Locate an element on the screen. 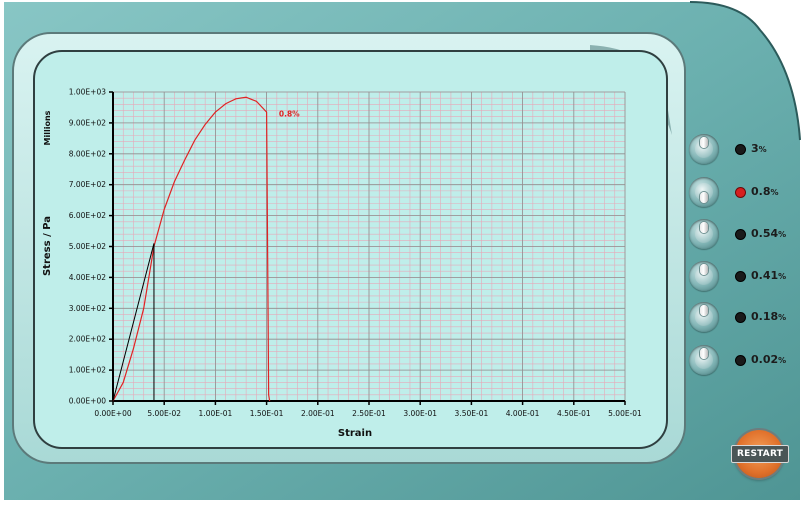 This screenshot has width=805, height=505. x-tick-label: 3.50E-01 is located at coordinates (472, 413).